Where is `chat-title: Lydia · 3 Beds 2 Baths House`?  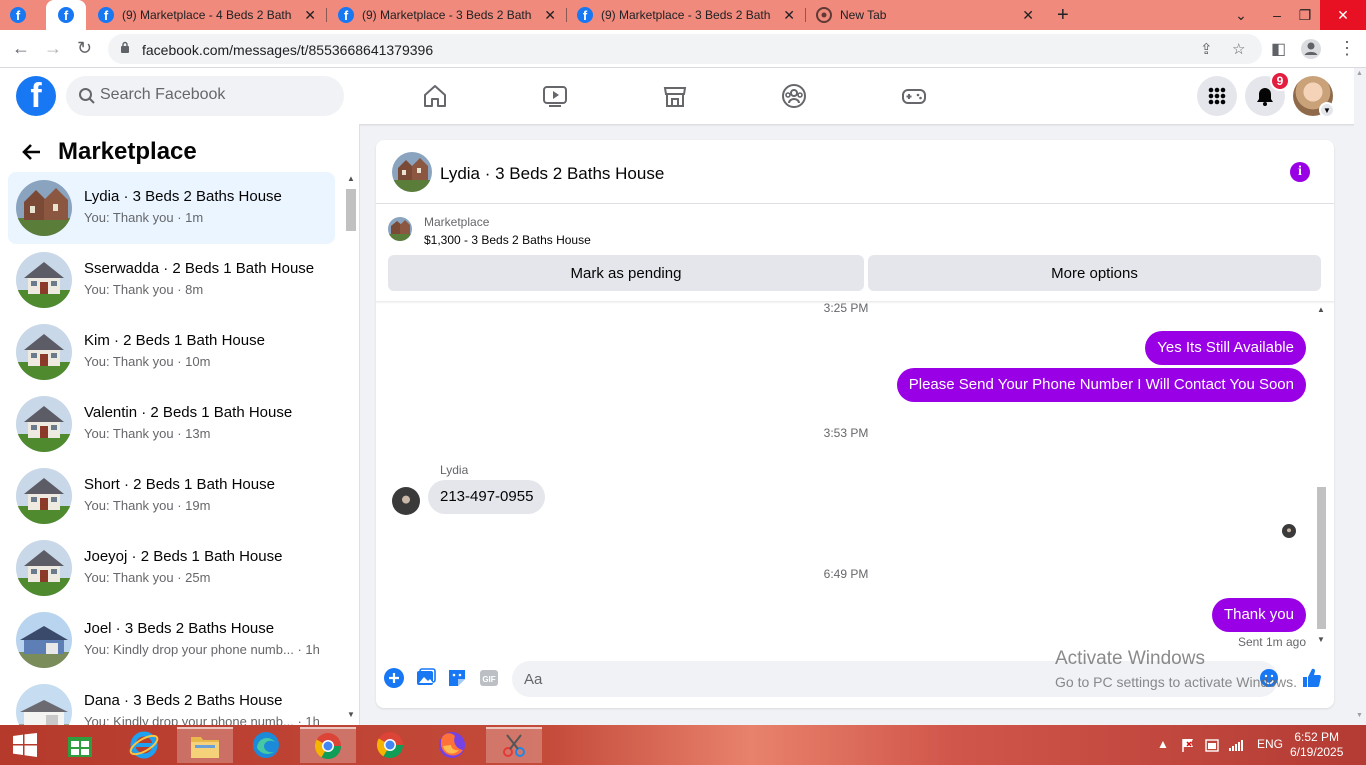 chat-title: Lydia · 3 Beds 2 Baths House is located at coordinates (552, 174).